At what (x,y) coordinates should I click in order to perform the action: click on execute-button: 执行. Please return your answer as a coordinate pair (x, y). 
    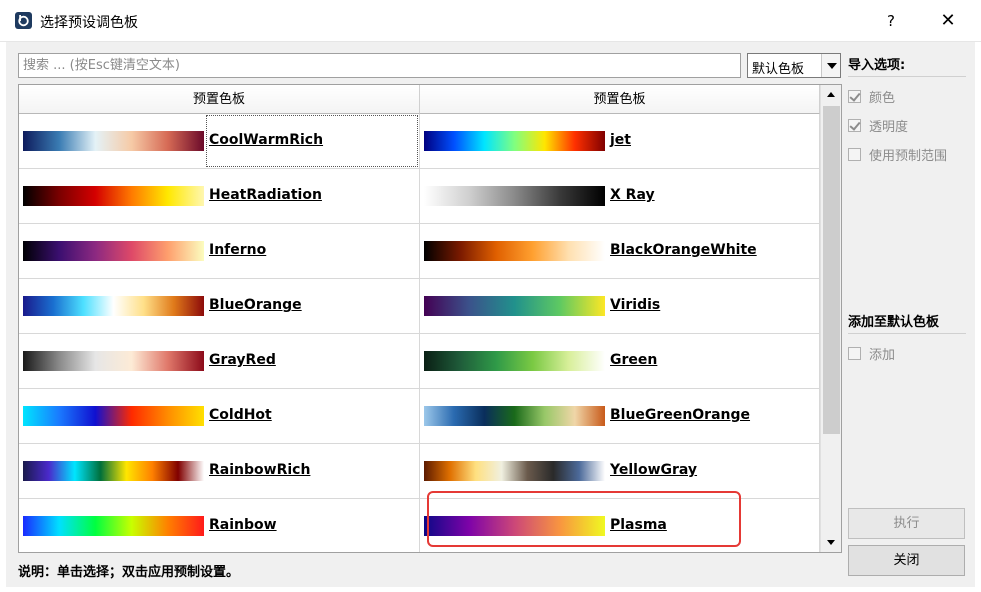
    Looking at the image, I should click on (906, 523).